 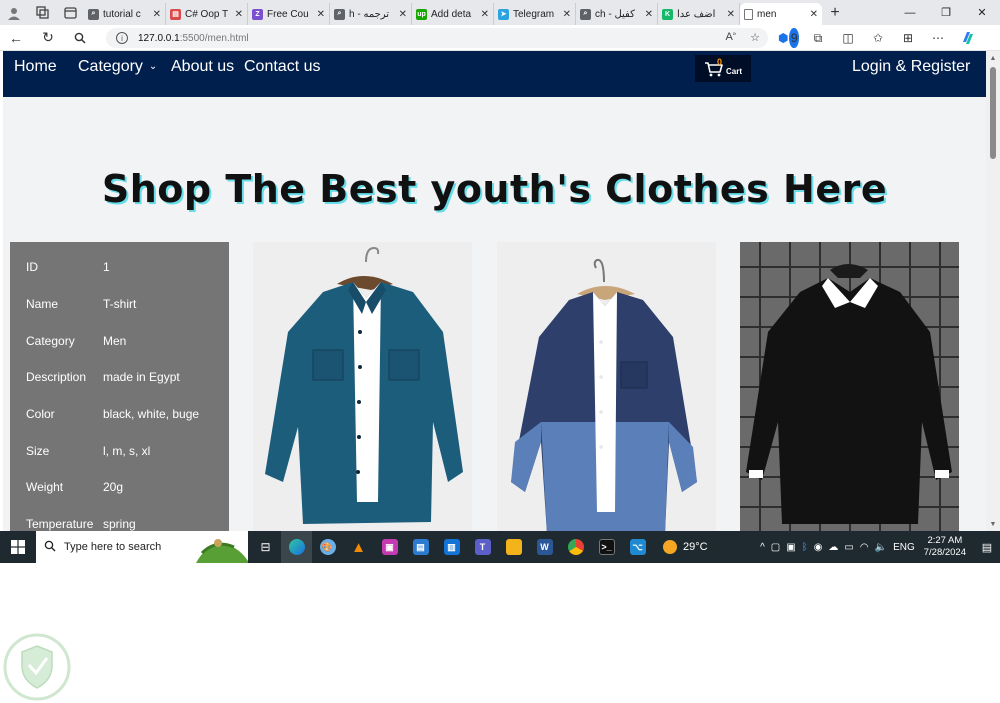 I want to click on favorites-icon: ✩, so click(x=878, y=38).